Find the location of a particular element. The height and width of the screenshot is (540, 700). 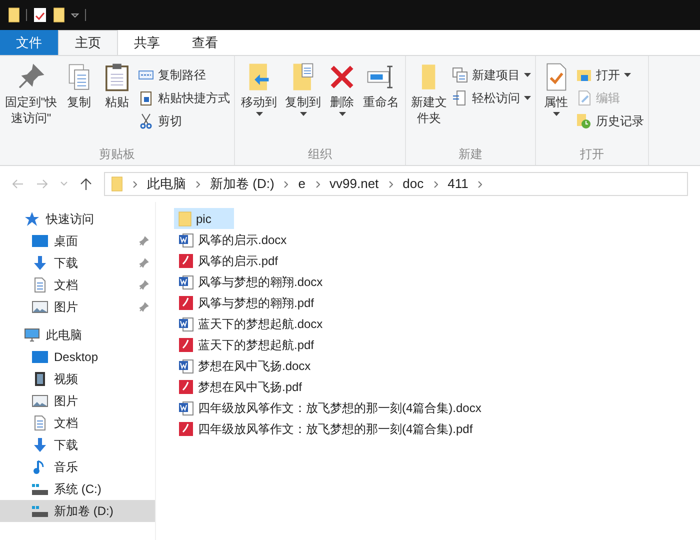

file-item: 四年级放风筝作文：放飞梦想的那一刻(4篇合集).pdf is located at coordinates (325, 428).